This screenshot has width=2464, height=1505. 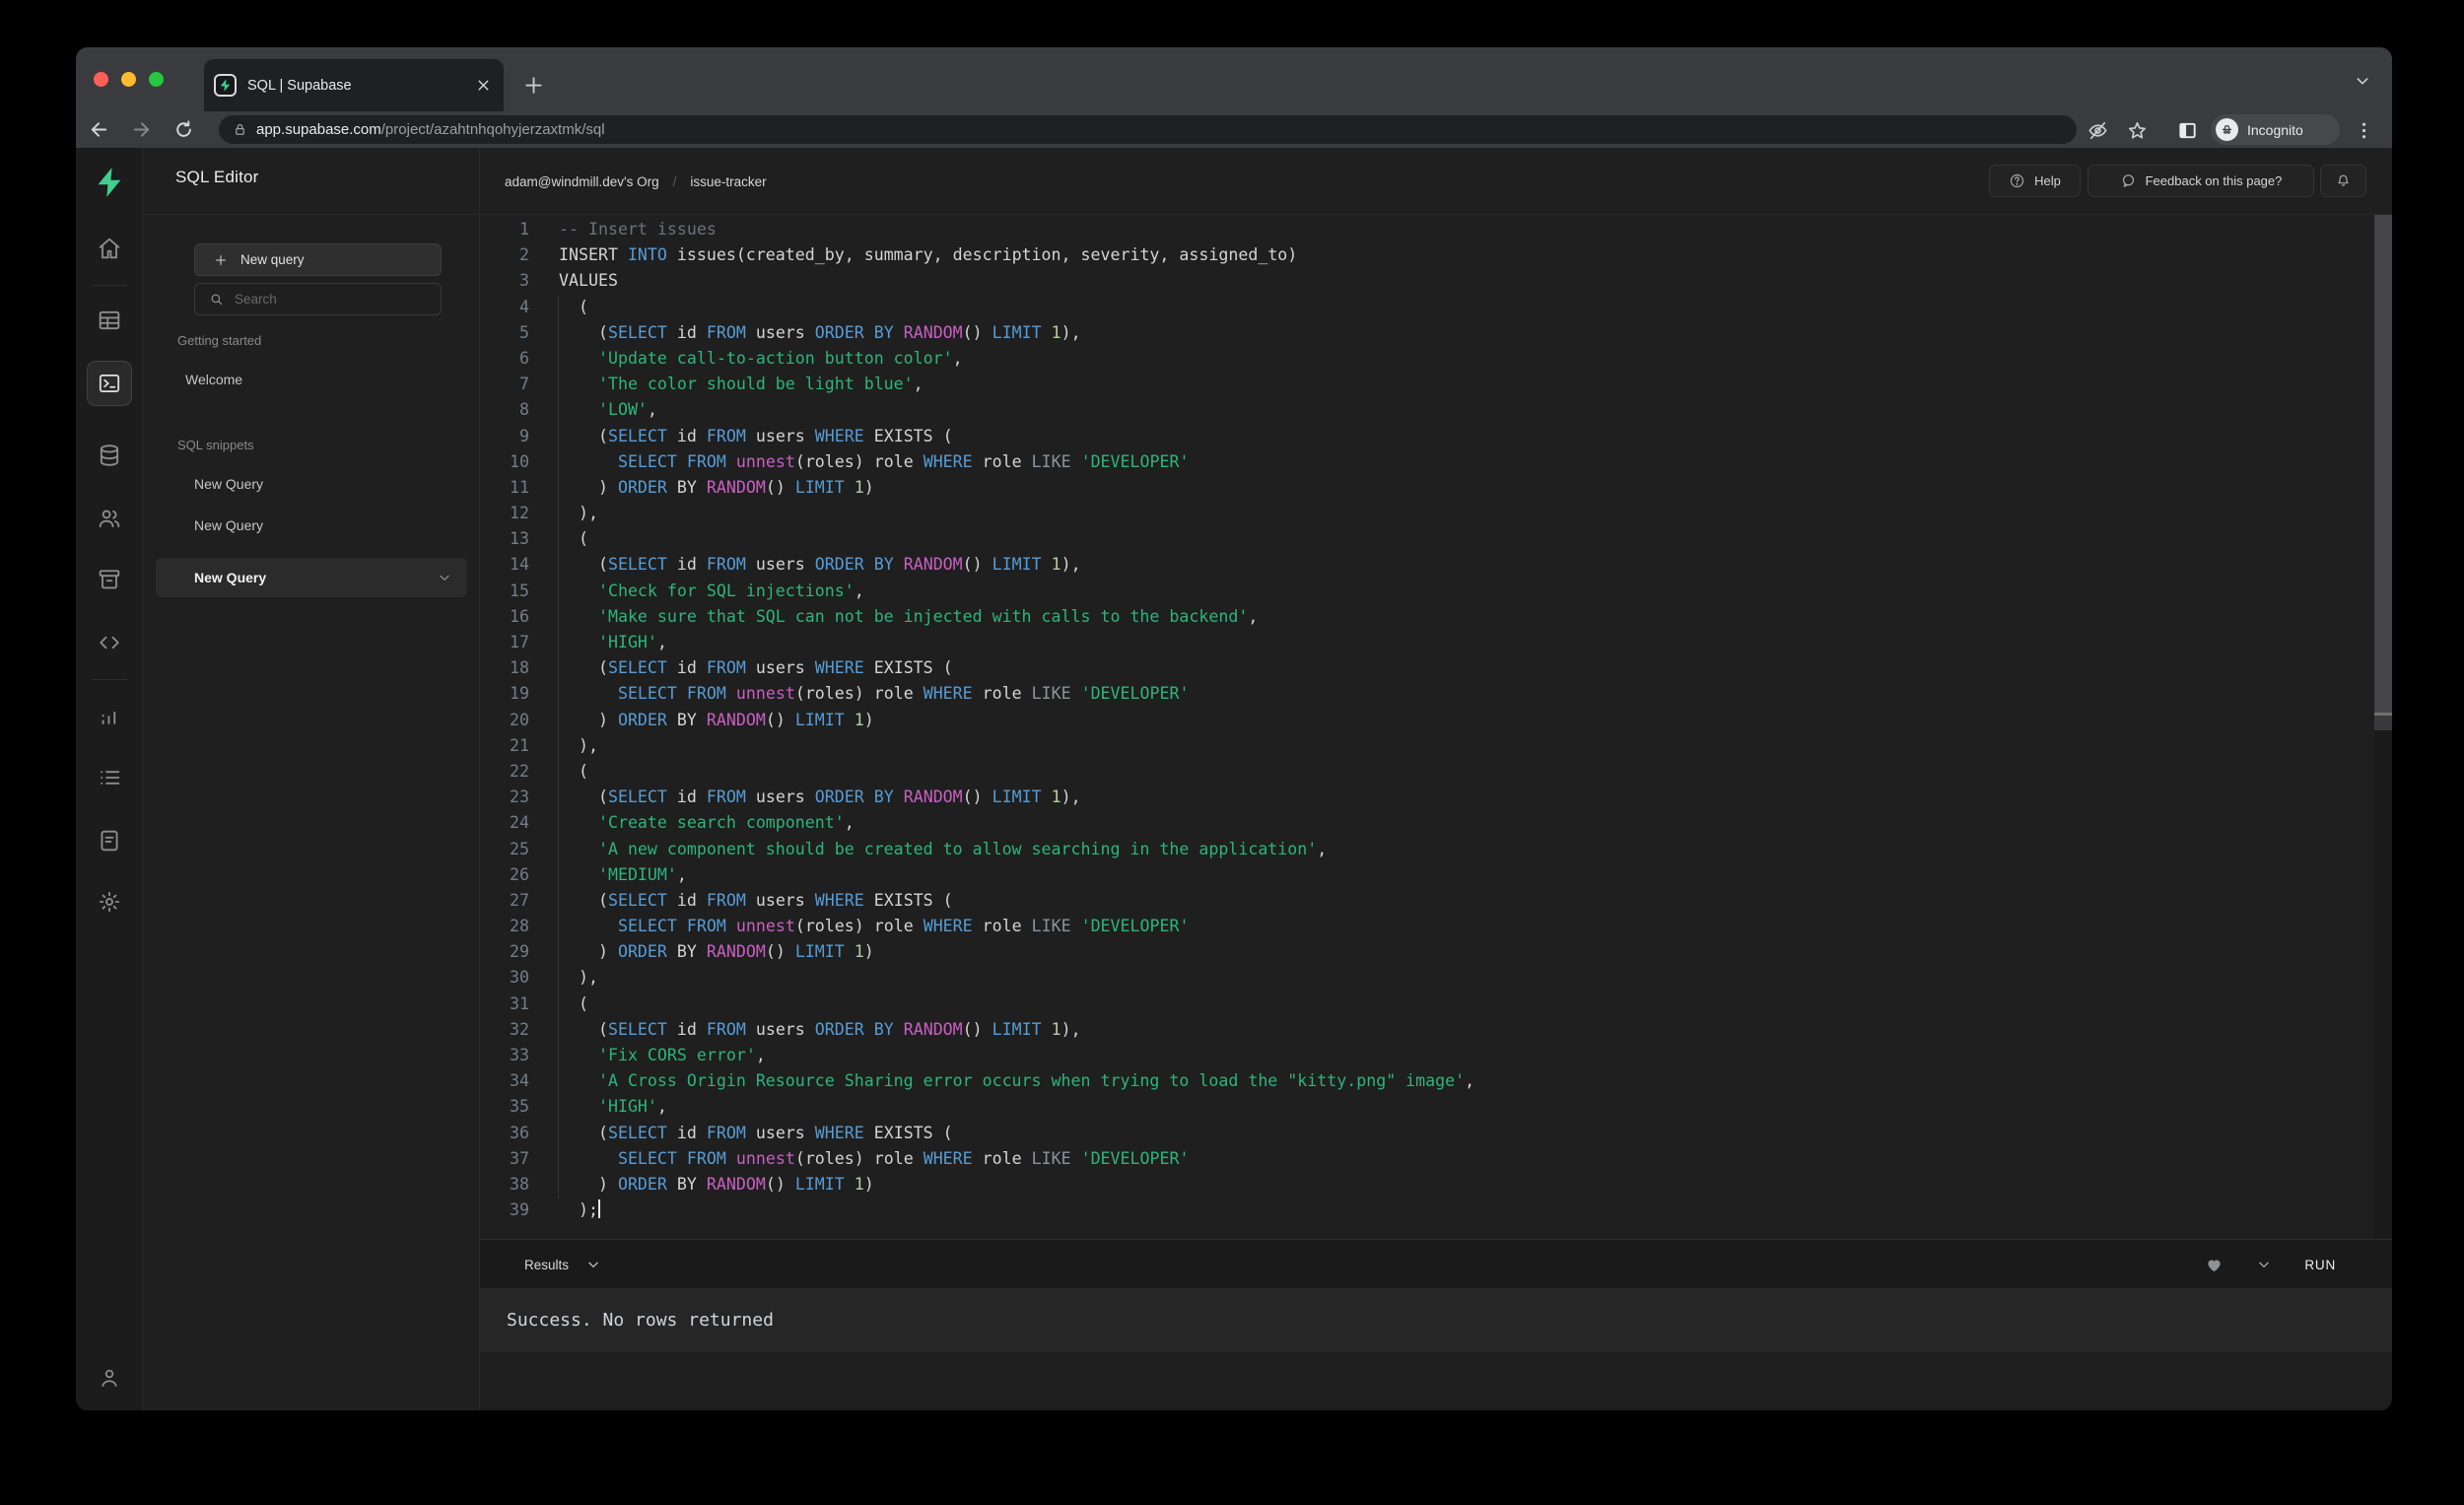 What do you see at coordinates (109, 1378) in the screenshot?
I see `profile-icon` at bounding box center [109, 1378].